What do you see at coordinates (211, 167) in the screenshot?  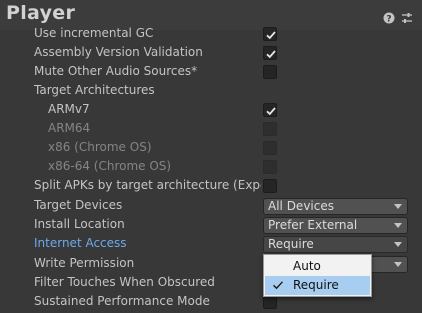 I see `setting-row-x86-64: x86-64 (Chrome OS)` at bounding box center [211, 167].